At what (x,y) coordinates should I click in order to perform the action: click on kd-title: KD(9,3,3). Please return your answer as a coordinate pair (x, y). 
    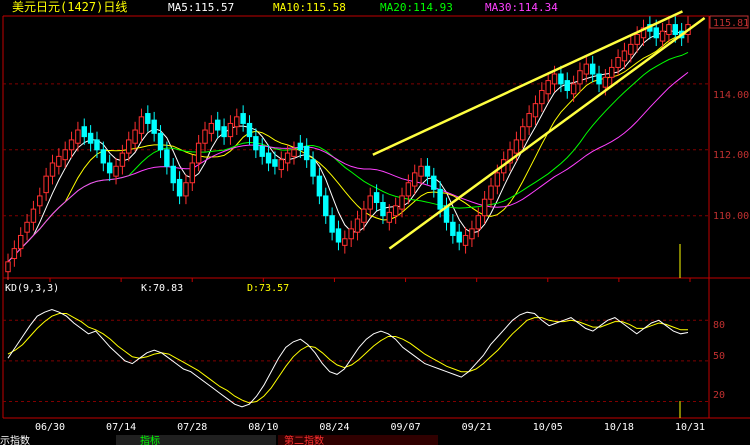
    Looking at the image, I should click on (32, 288).